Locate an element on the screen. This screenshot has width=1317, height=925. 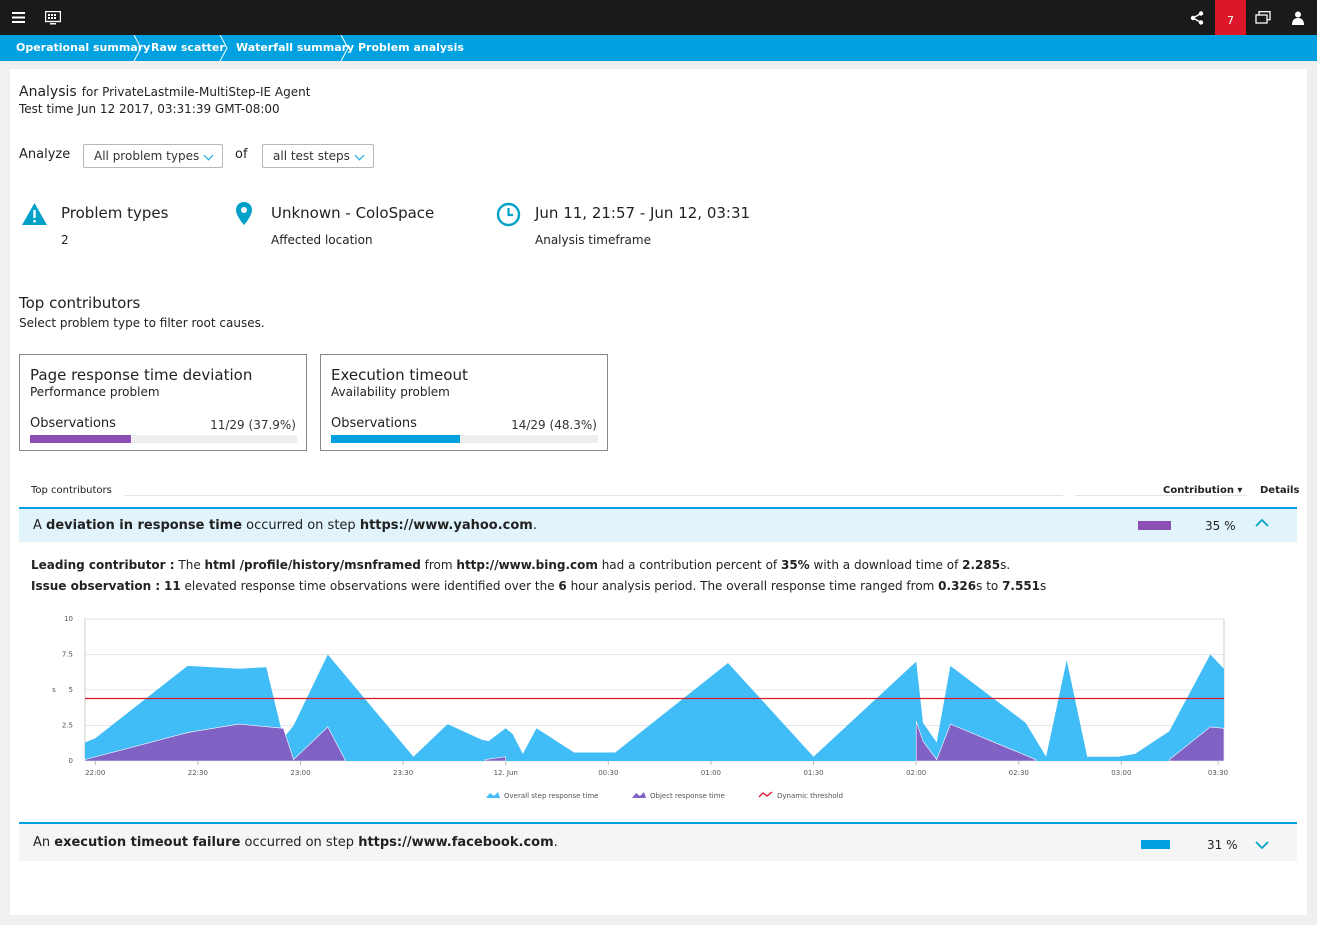
x-tick-label: 01:30 is located at coordinates (813, 773).